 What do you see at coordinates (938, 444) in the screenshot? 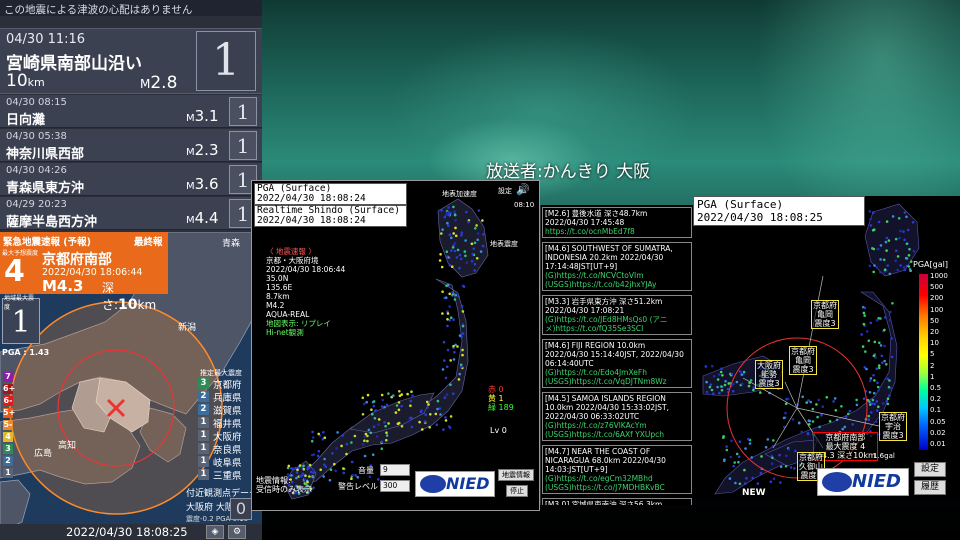
I see `scale-tick: 0.01` at bounding box center [938, 444].